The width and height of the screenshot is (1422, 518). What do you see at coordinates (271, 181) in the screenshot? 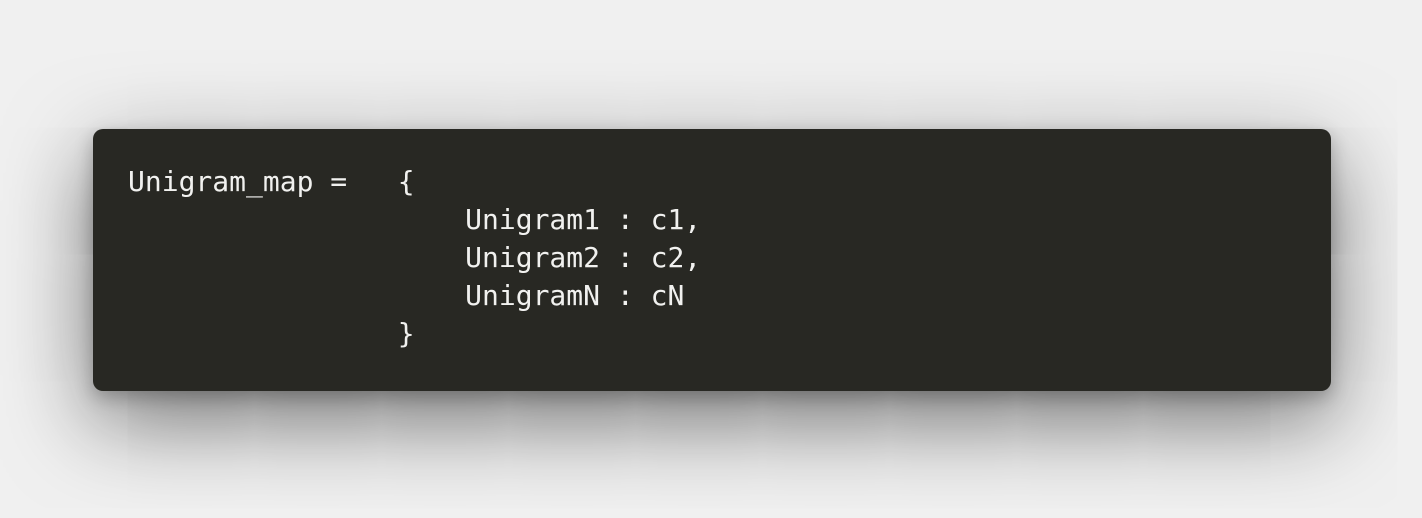
I see `code-line-1: Unigram_map = {` at bounding box center [271, 181].